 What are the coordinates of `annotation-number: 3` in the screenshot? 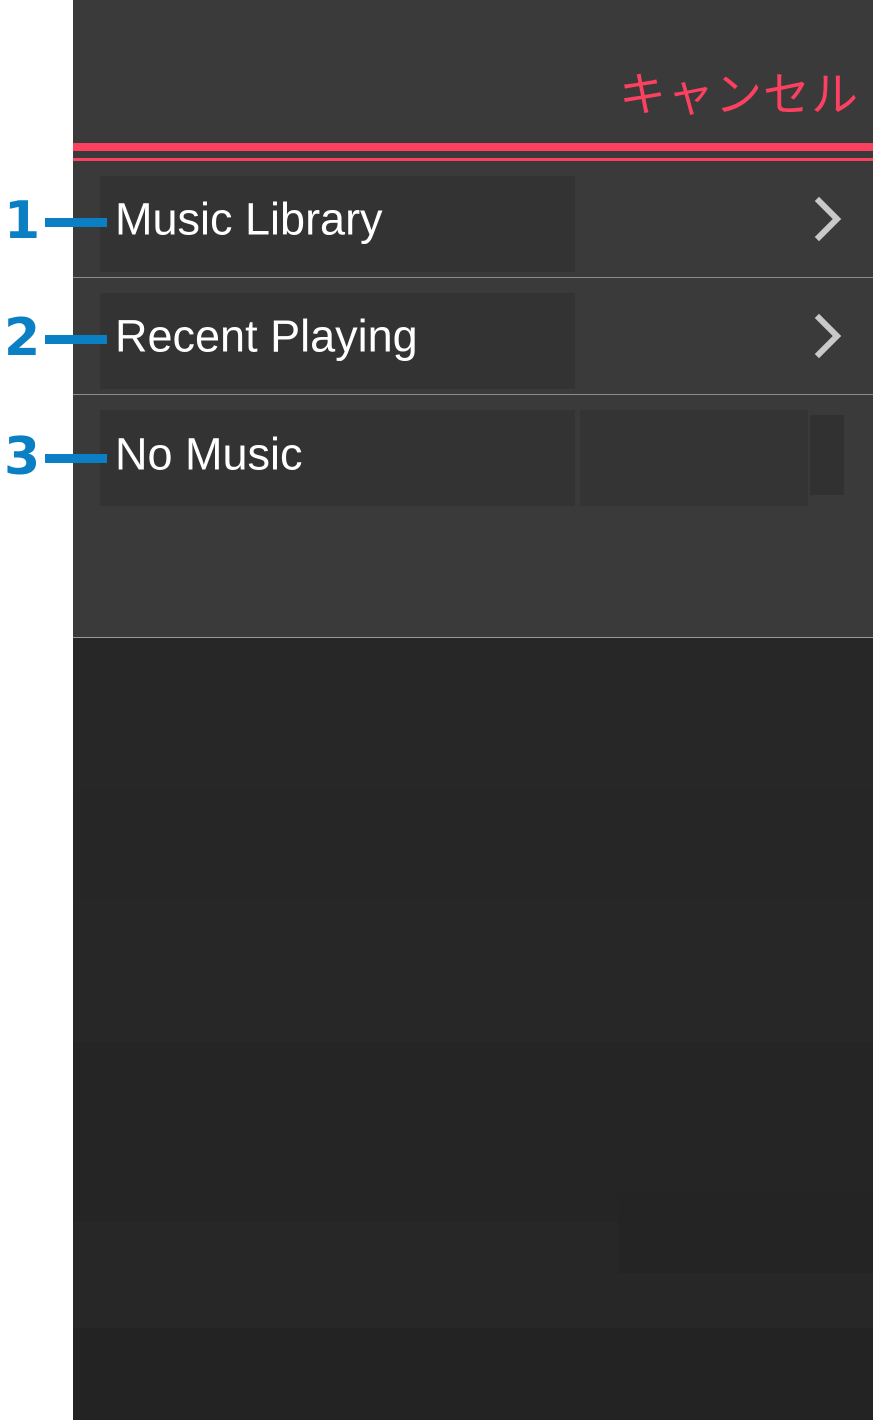 It's located at (22, 457).